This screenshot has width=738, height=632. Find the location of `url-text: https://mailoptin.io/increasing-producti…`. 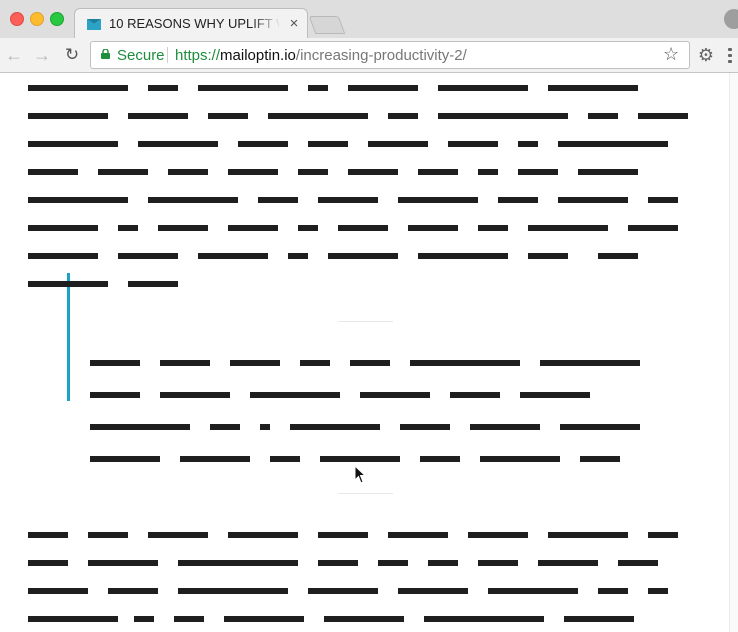

url-text: https://mailoptin.io/increasing-producti… is located at coordinates (321, 55).